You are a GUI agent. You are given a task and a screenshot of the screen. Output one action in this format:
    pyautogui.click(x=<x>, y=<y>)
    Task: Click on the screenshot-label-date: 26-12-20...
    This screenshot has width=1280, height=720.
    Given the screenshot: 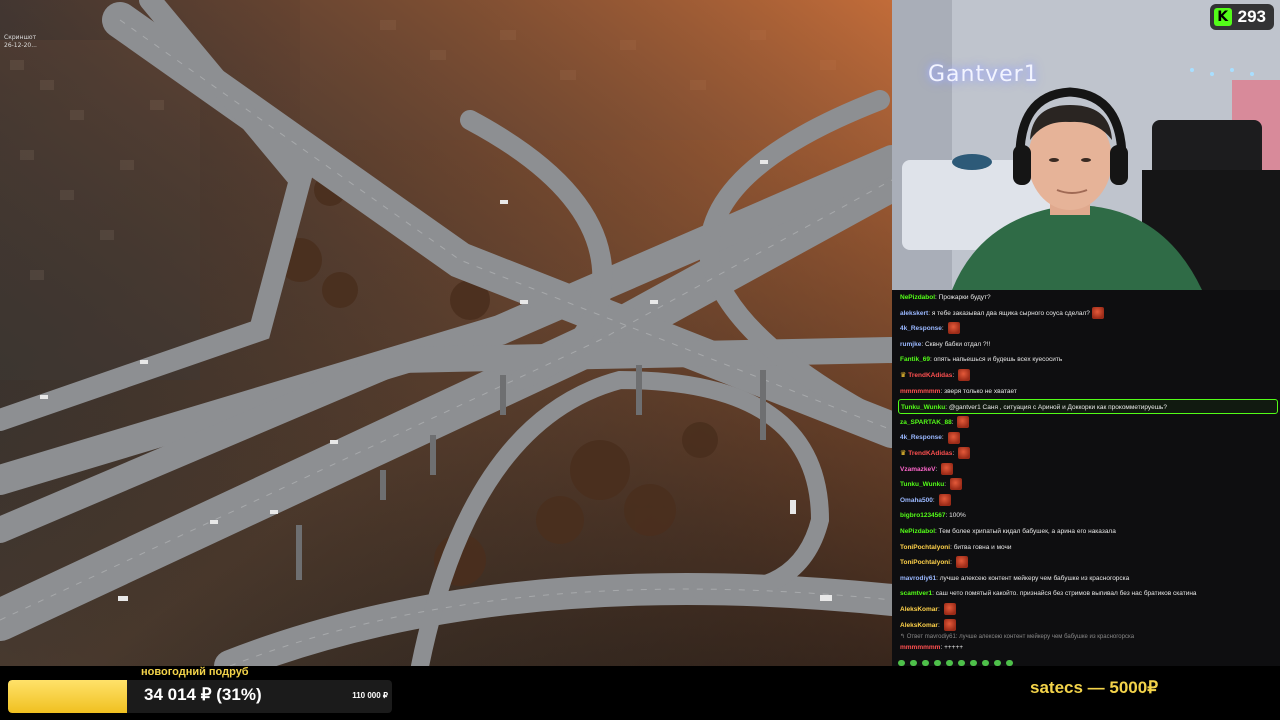 What is the action you would take?
    pyautogui.click(x=20, y=45)
    